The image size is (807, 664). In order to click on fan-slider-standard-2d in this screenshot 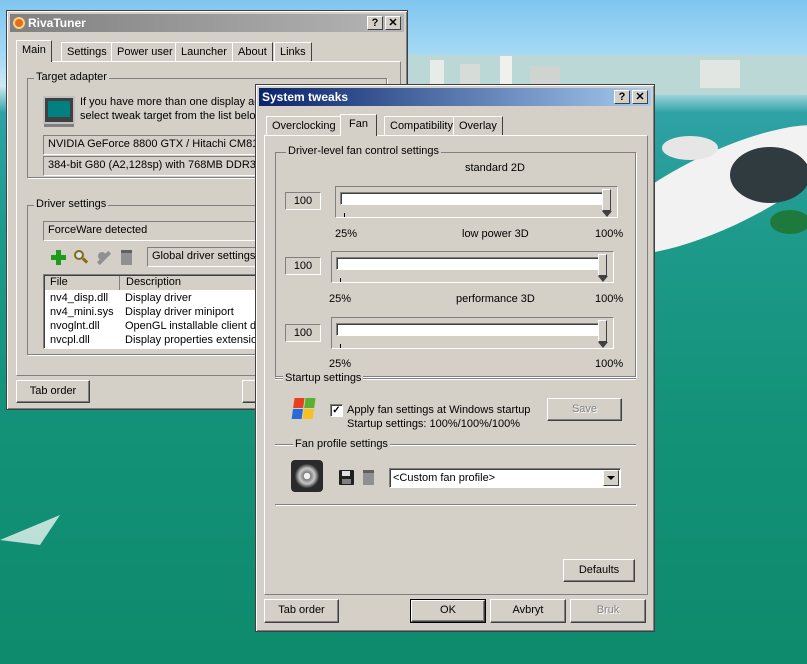, I will do `click(476, 202)`.